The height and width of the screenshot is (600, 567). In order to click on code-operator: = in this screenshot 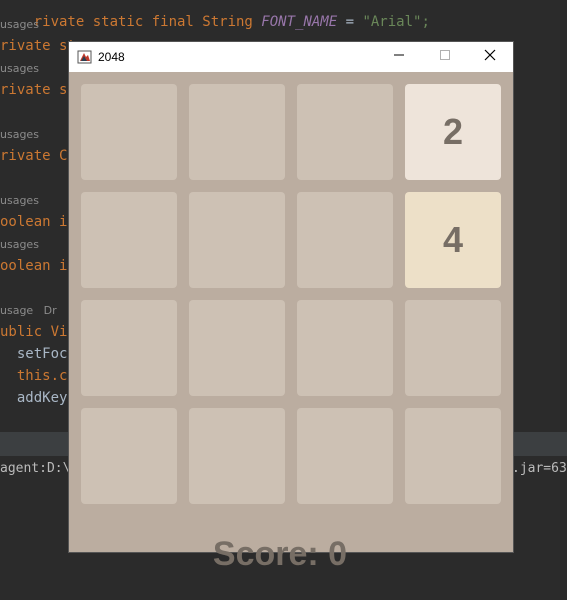, I will do `click(350, 22)`.